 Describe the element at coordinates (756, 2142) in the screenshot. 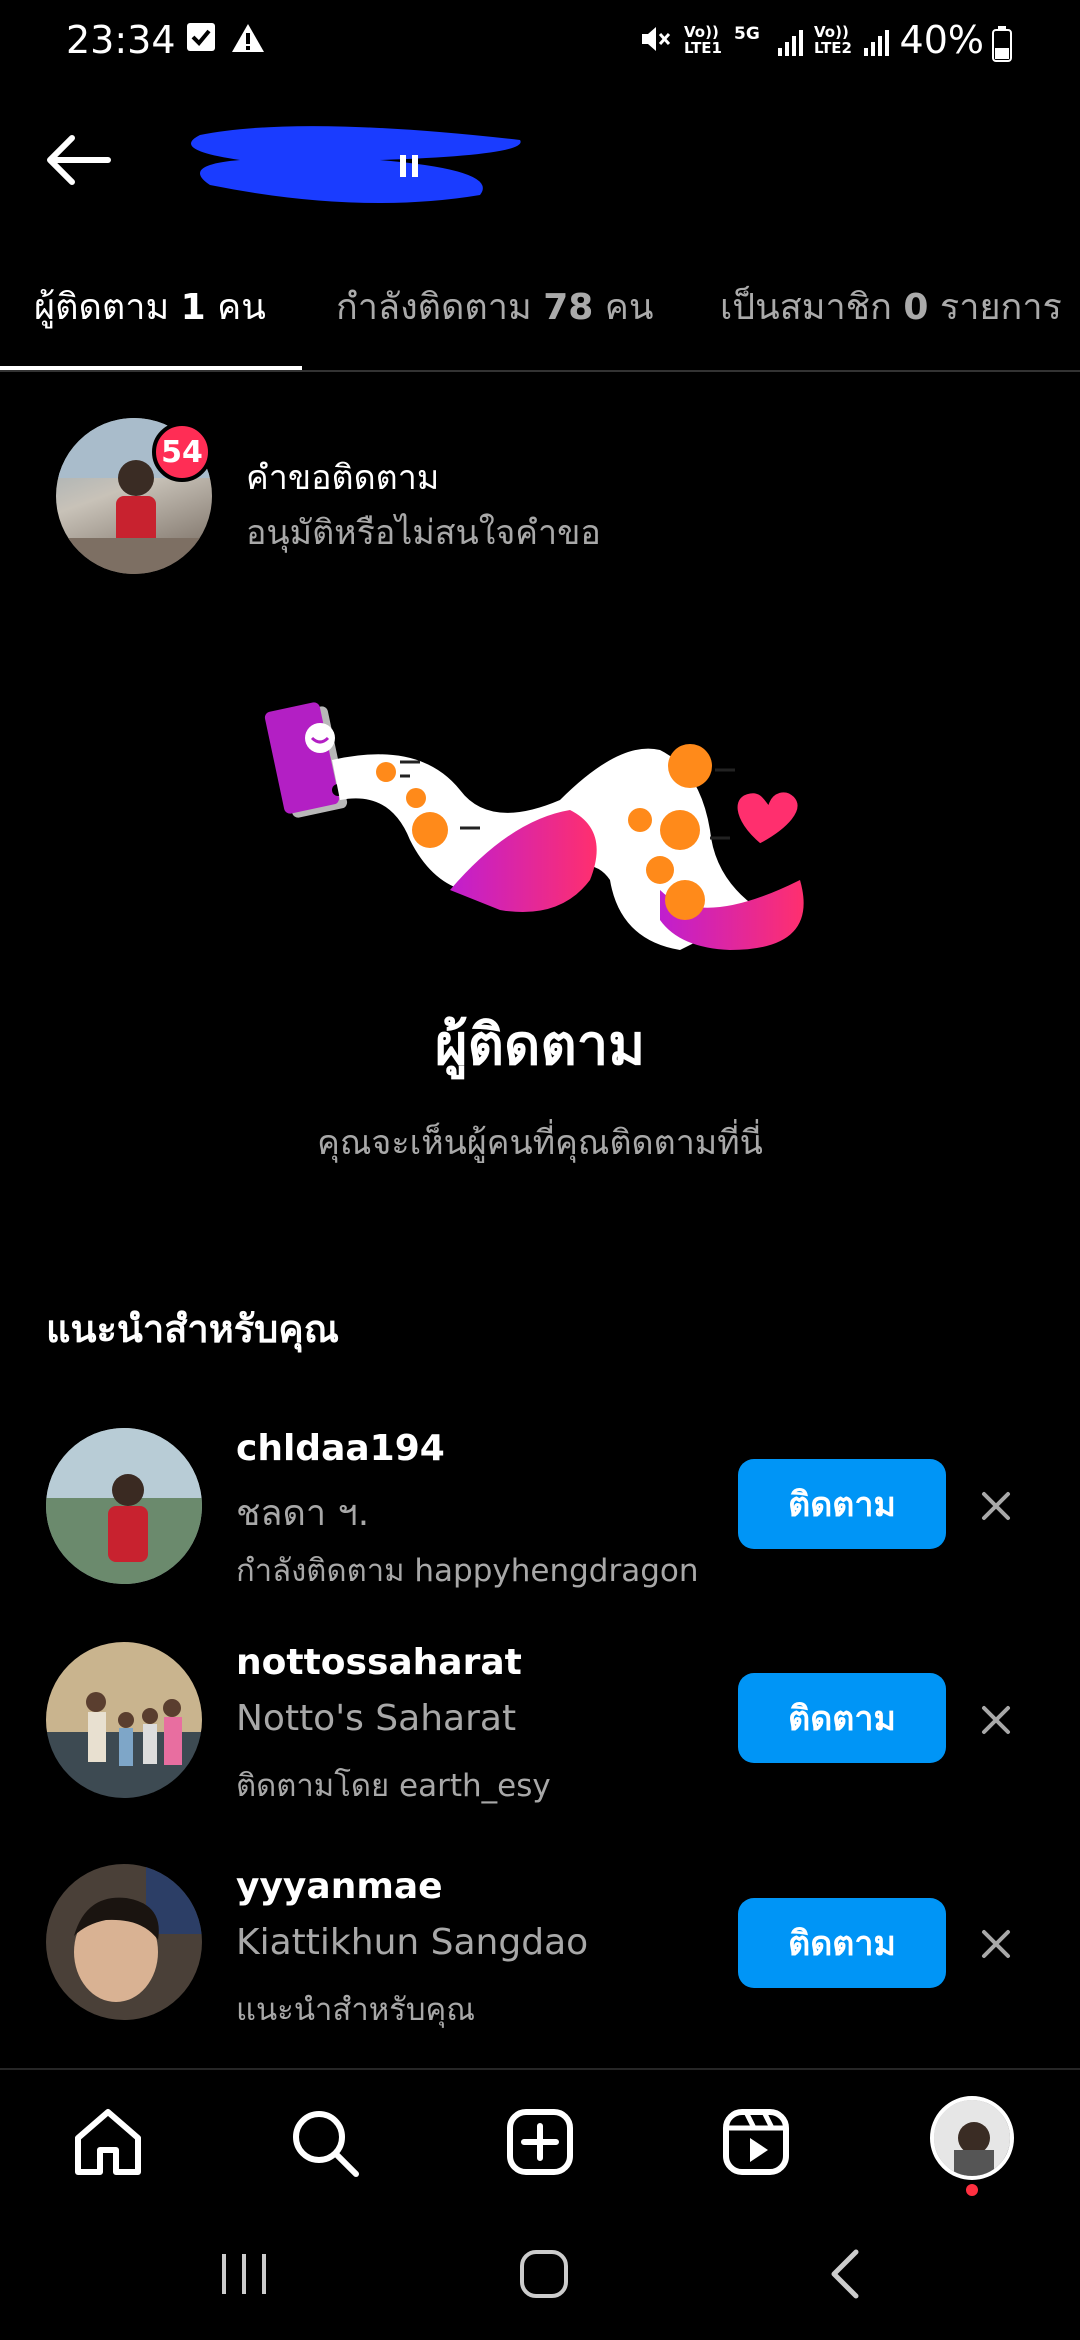

I see `reels-icon` at that location.